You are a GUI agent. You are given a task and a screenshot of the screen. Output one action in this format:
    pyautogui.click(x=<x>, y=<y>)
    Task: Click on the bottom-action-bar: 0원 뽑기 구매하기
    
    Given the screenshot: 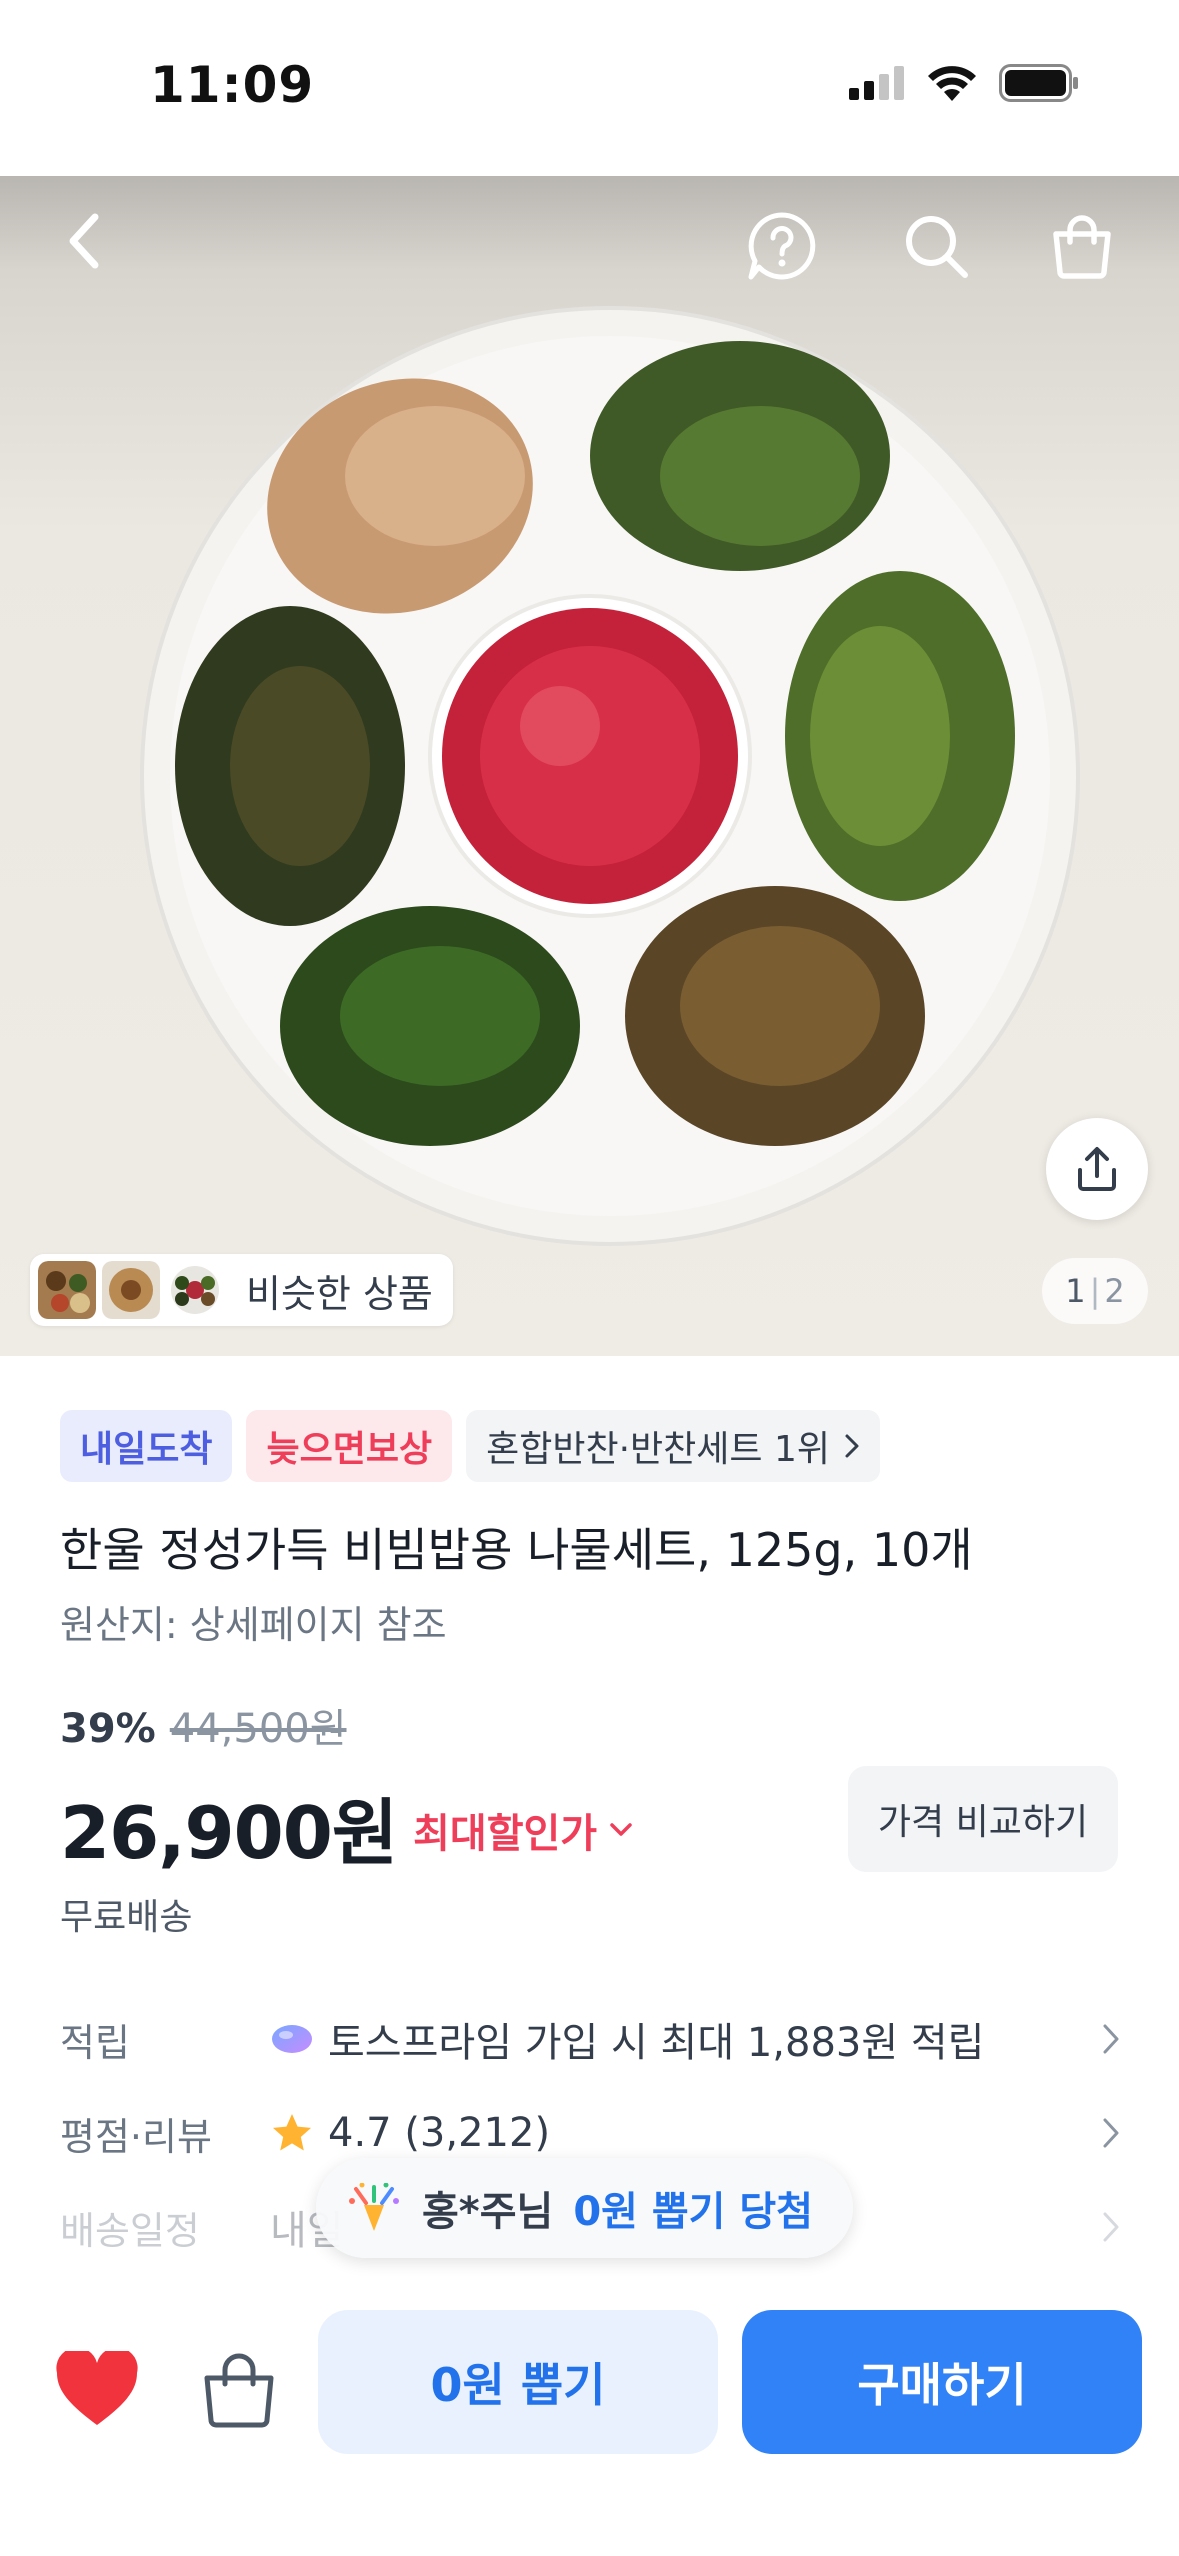 What is the action you would take?
    pyautogui.click(x=589, y=2423)
    